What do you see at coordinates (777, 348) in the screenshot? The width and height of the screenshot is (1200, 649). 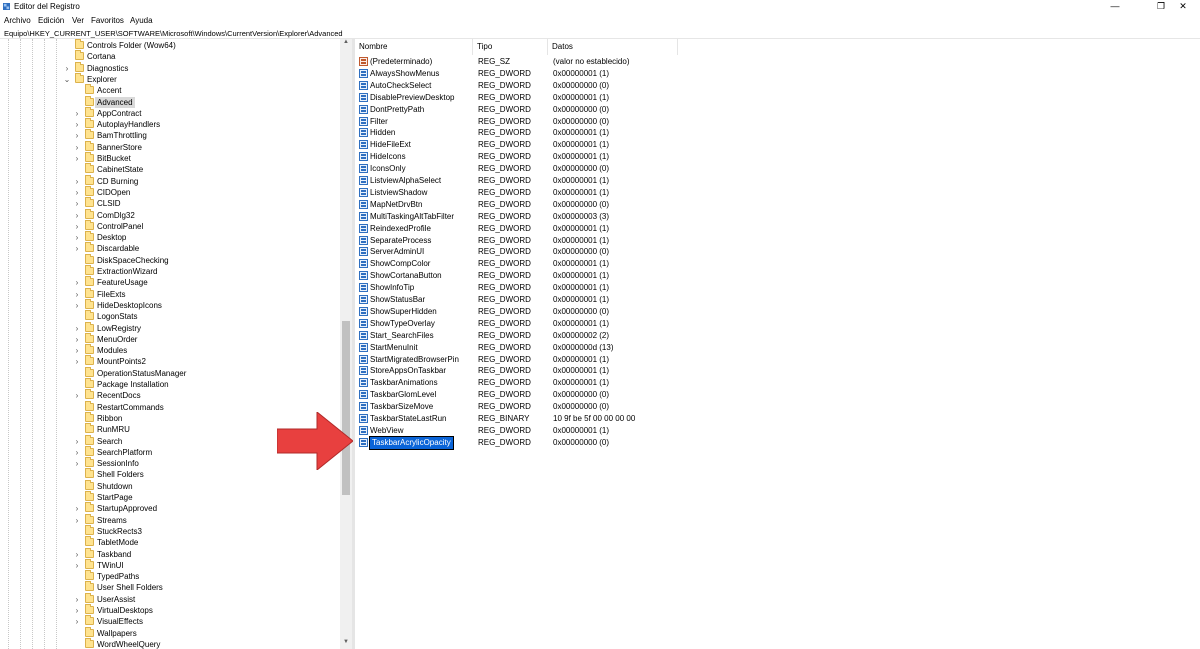 I see `value-row: StartMenuInit REG_DWORD 0x0000000d (13)` at bounding box center [777, 348].